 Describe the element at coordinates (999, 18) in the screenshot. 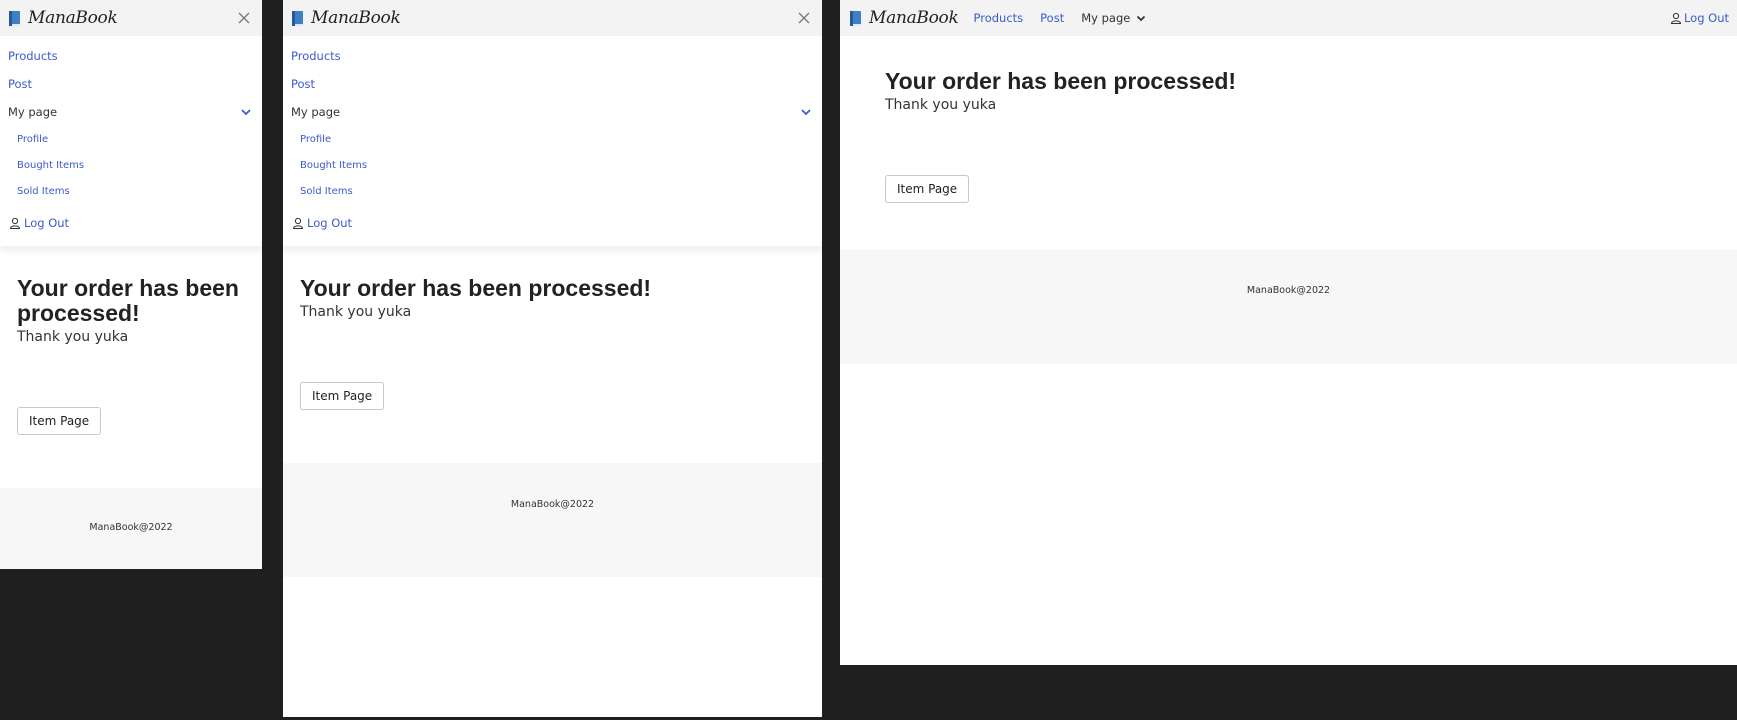

I see `nav-products: Products` at that location.